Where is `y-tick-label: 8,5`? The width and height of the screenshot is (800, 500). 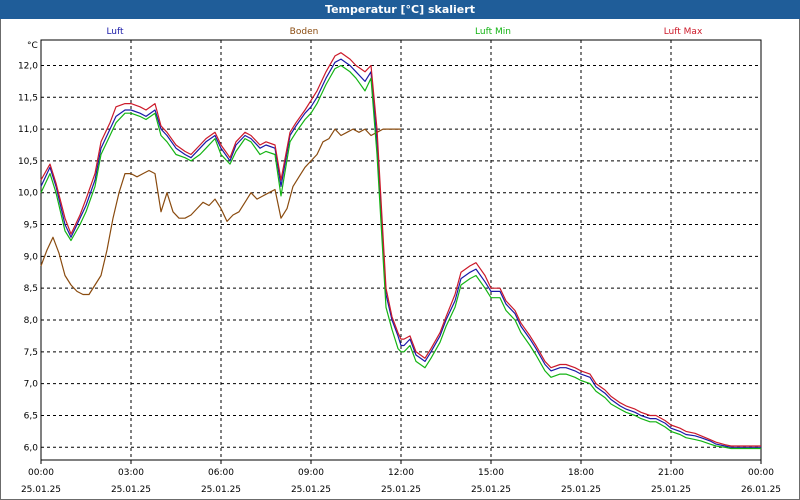 y-tick-label: 8,5 is located at coordinates (31, 289).